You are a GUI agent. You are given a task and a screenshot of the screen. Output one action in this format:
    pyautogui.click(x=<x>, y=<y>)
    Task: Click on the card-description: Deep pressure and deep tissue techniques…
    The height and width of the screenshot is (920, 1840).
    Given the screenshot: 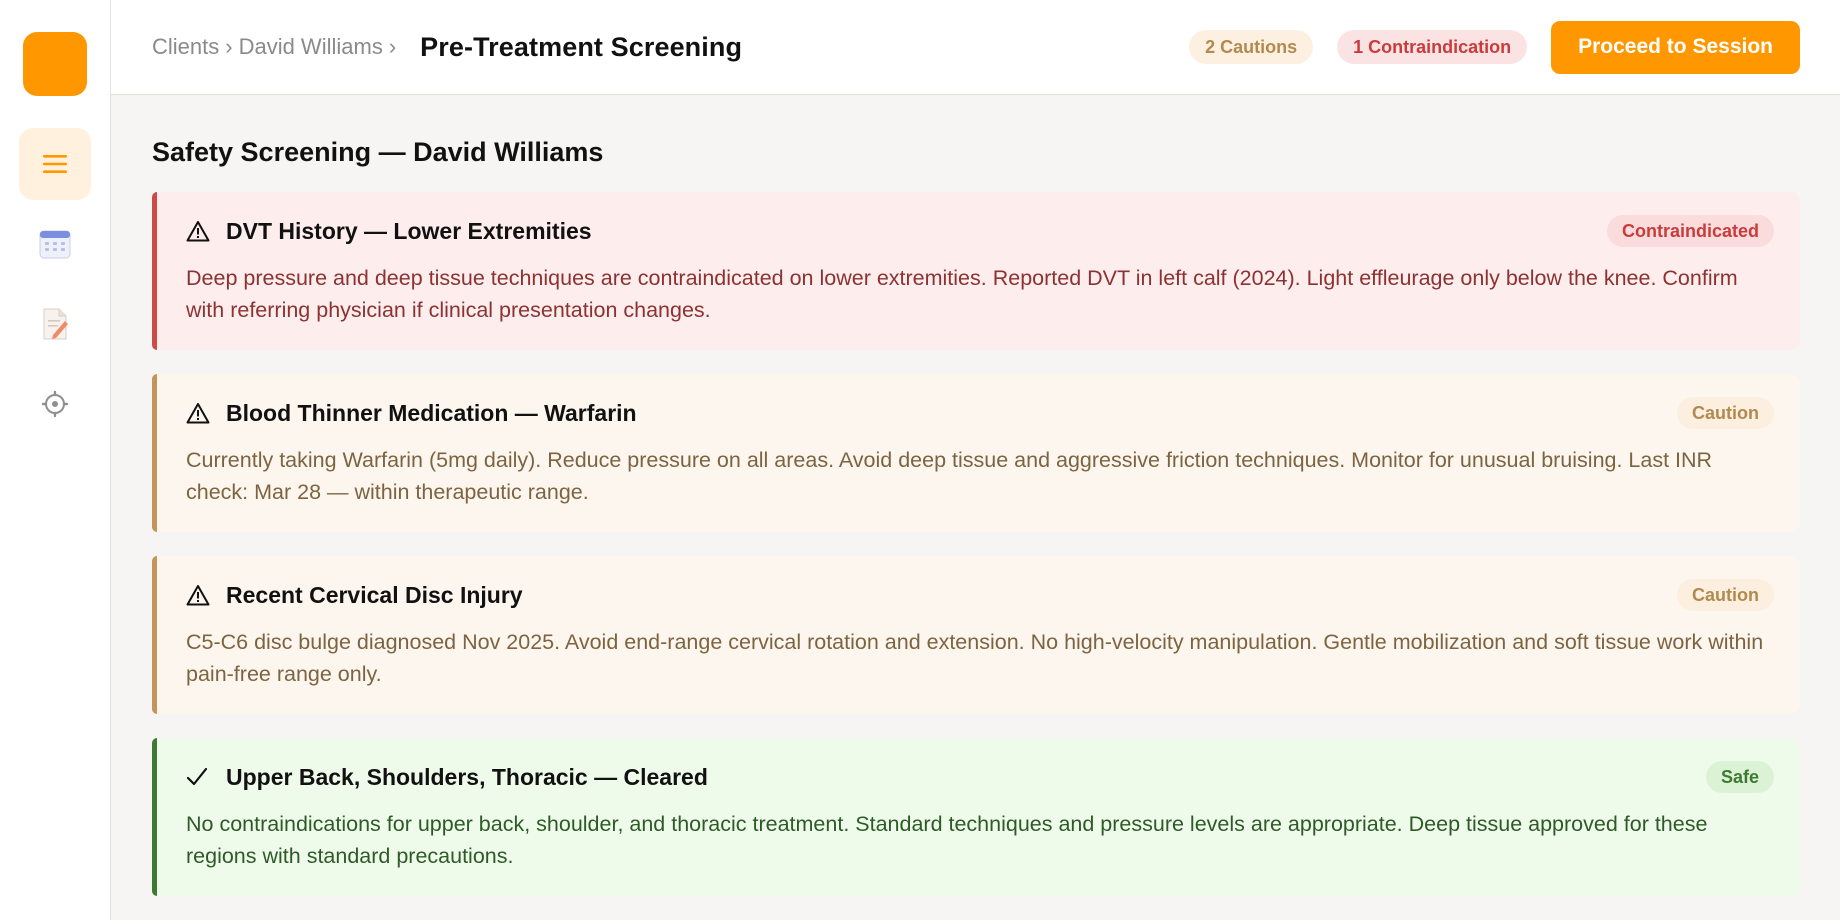 What is the action you would take?
    pyautogui.click(x=962, y=294)
    